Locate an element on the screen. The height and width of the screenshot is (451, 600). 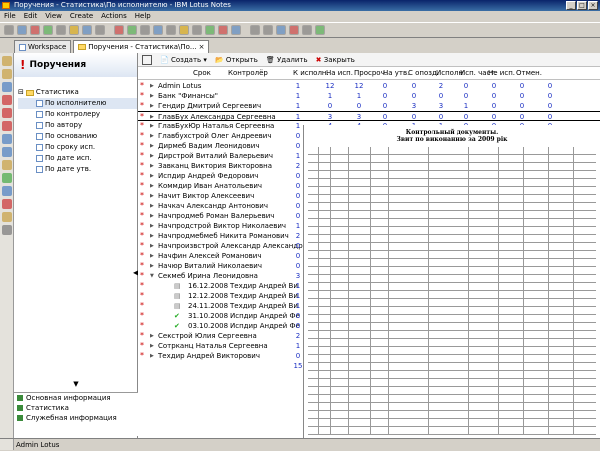
maximize-button: □ is located at coordinates (582, 5).